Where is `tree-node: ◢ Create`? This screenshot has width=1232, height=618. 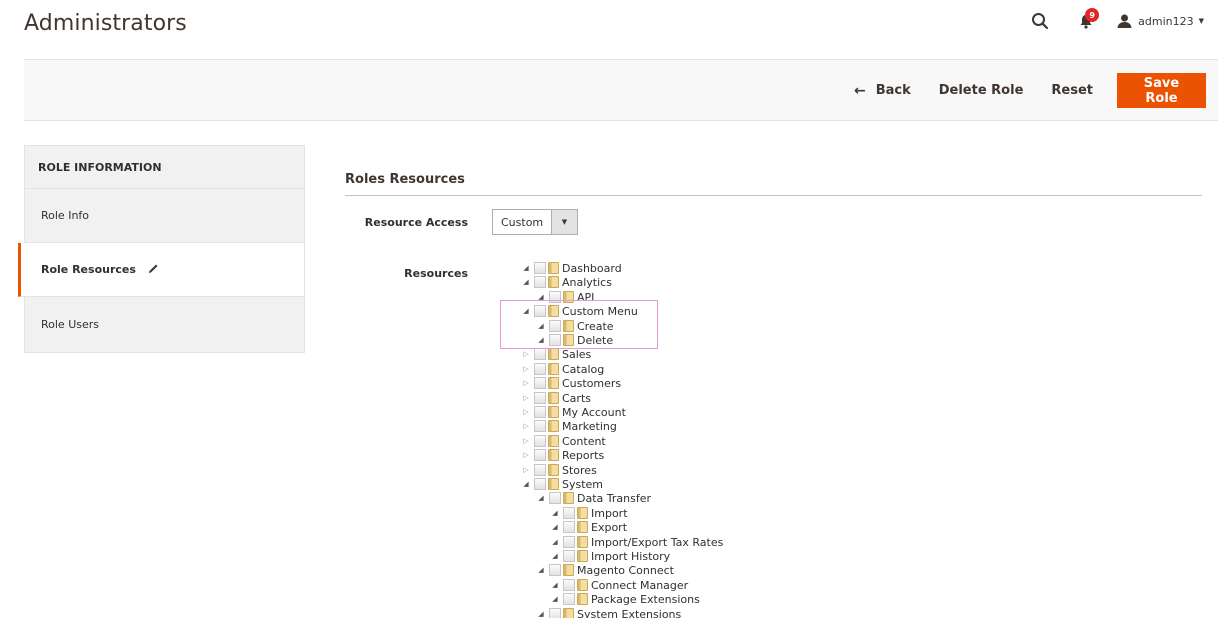 tree-node: ◢ Create is located at coordinates (574, 326).